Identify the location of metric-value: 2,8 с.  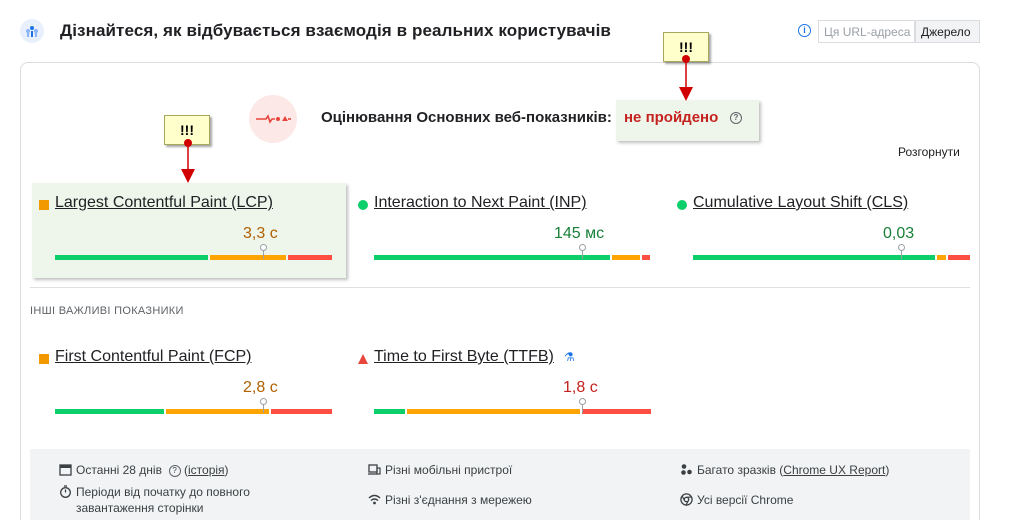
(260, 387).